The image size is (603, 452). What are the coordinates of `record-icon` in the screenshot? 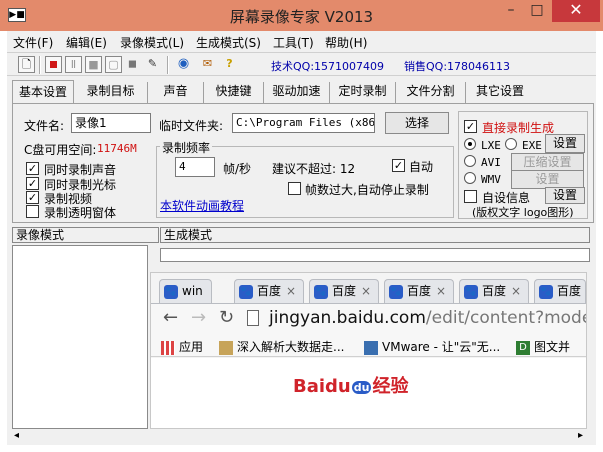 It's located at (53, 64).